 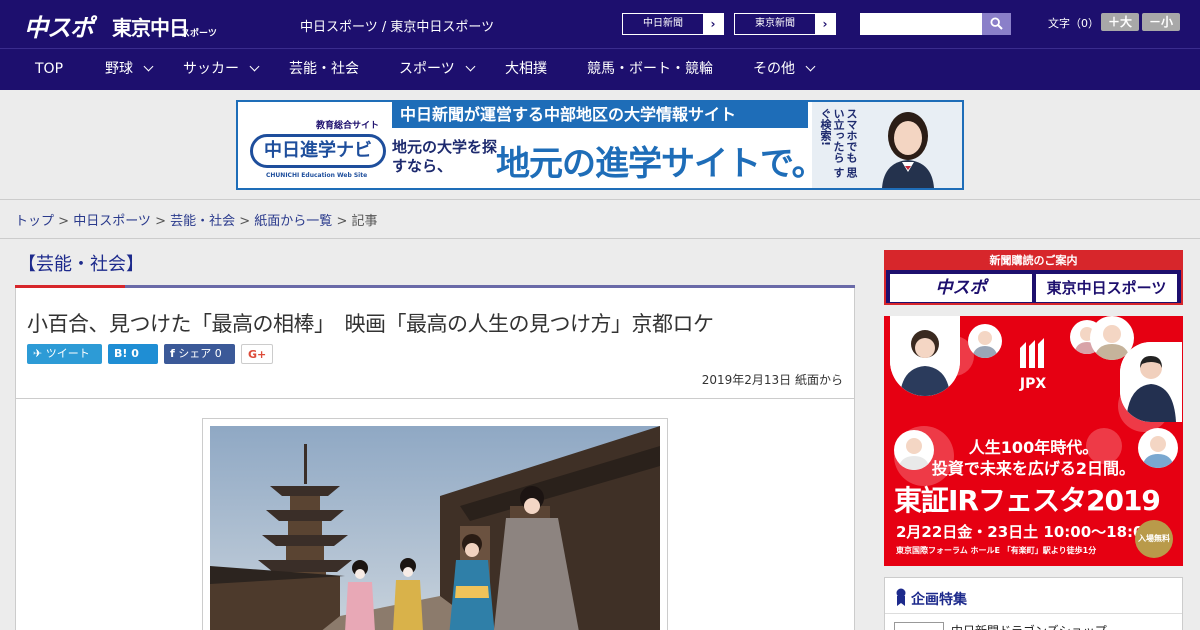 I want to click on nav-item-soccer: サッカー, so click(x=221, y=69).